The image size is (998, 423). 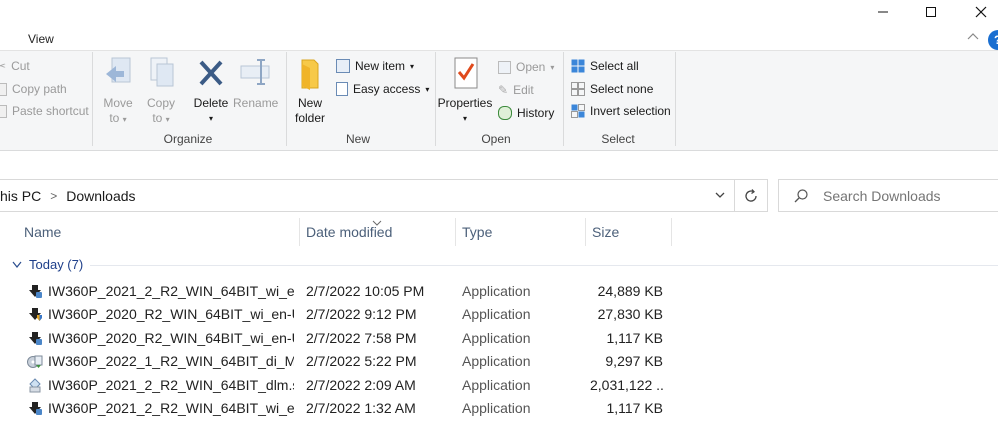 I want to click on select-all-icon, so click(x=578, y=66).